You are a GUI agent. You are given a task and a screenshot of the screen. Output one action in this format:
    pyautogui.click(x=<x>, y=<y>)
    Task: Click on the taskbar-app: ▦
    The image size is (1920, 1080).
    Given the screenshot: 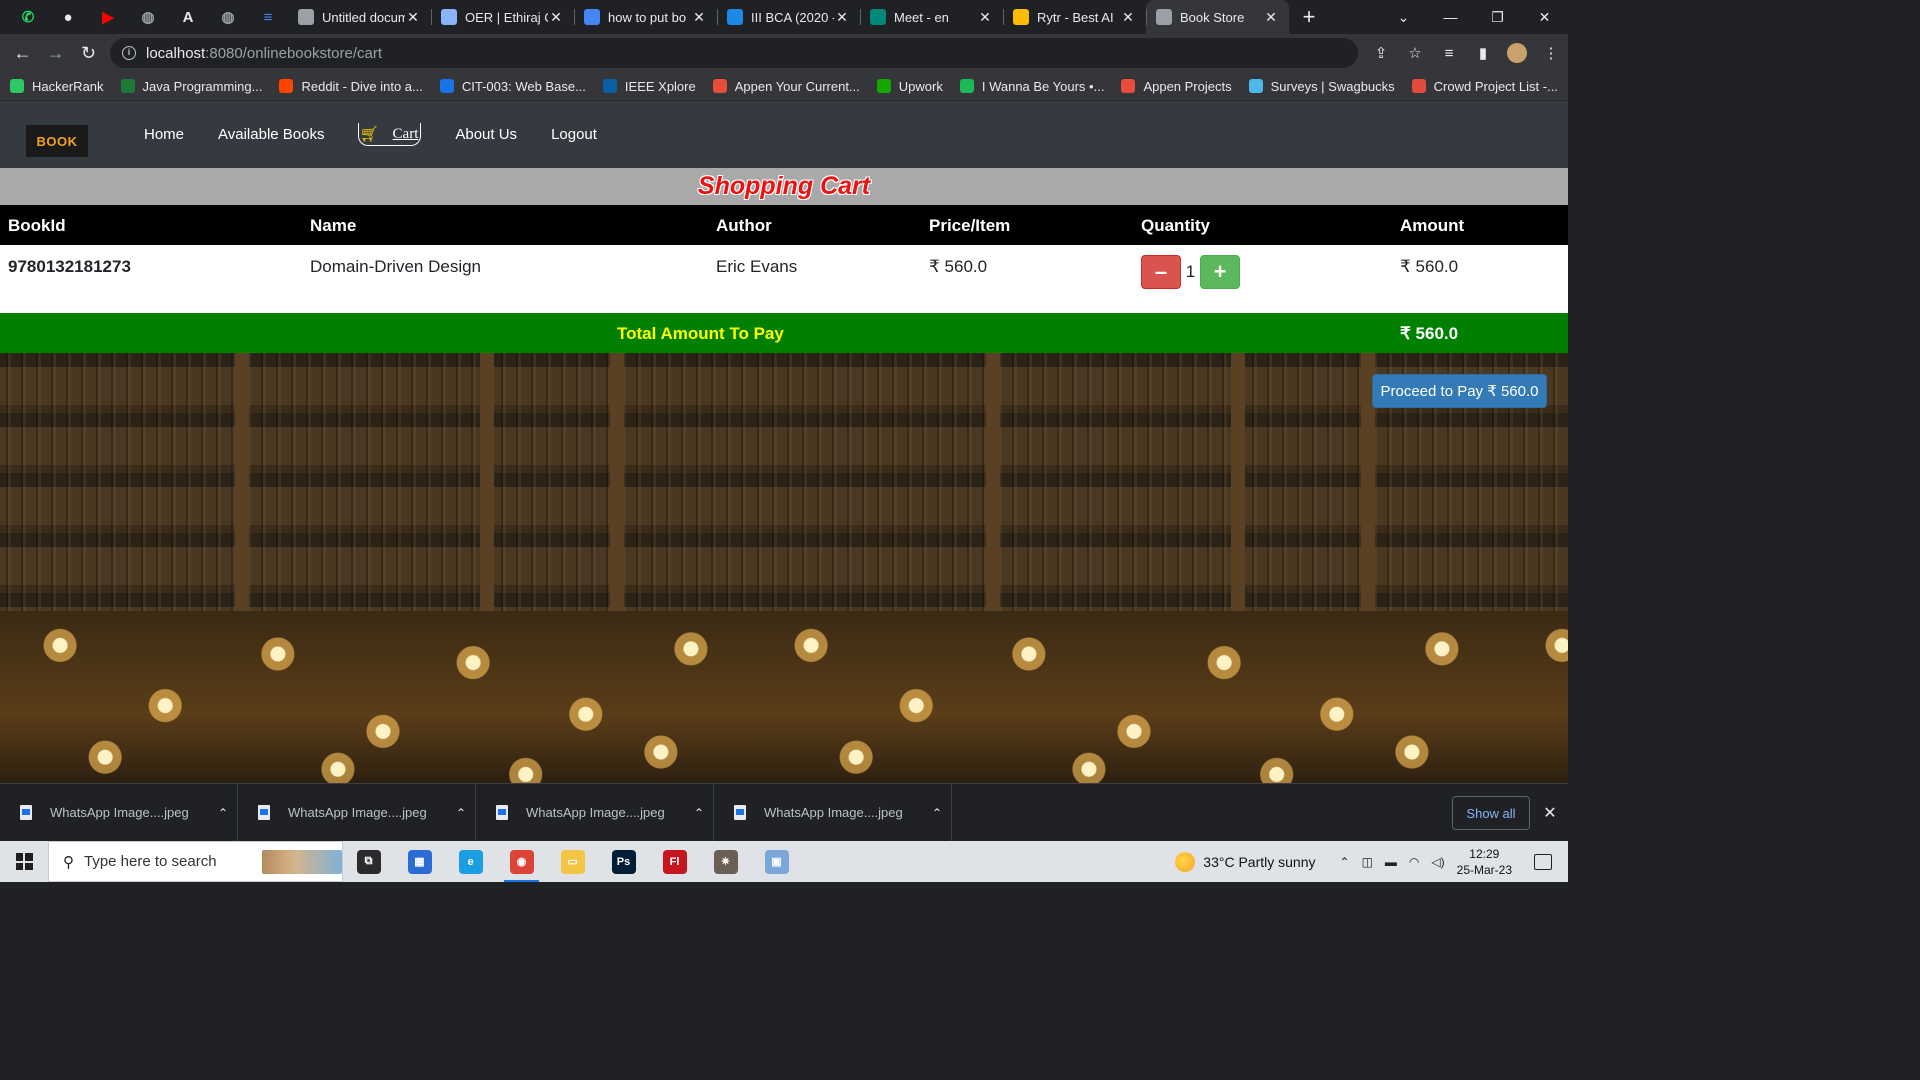 What is the action you would take?
    pyautogui.click(x=419, y=861)
    